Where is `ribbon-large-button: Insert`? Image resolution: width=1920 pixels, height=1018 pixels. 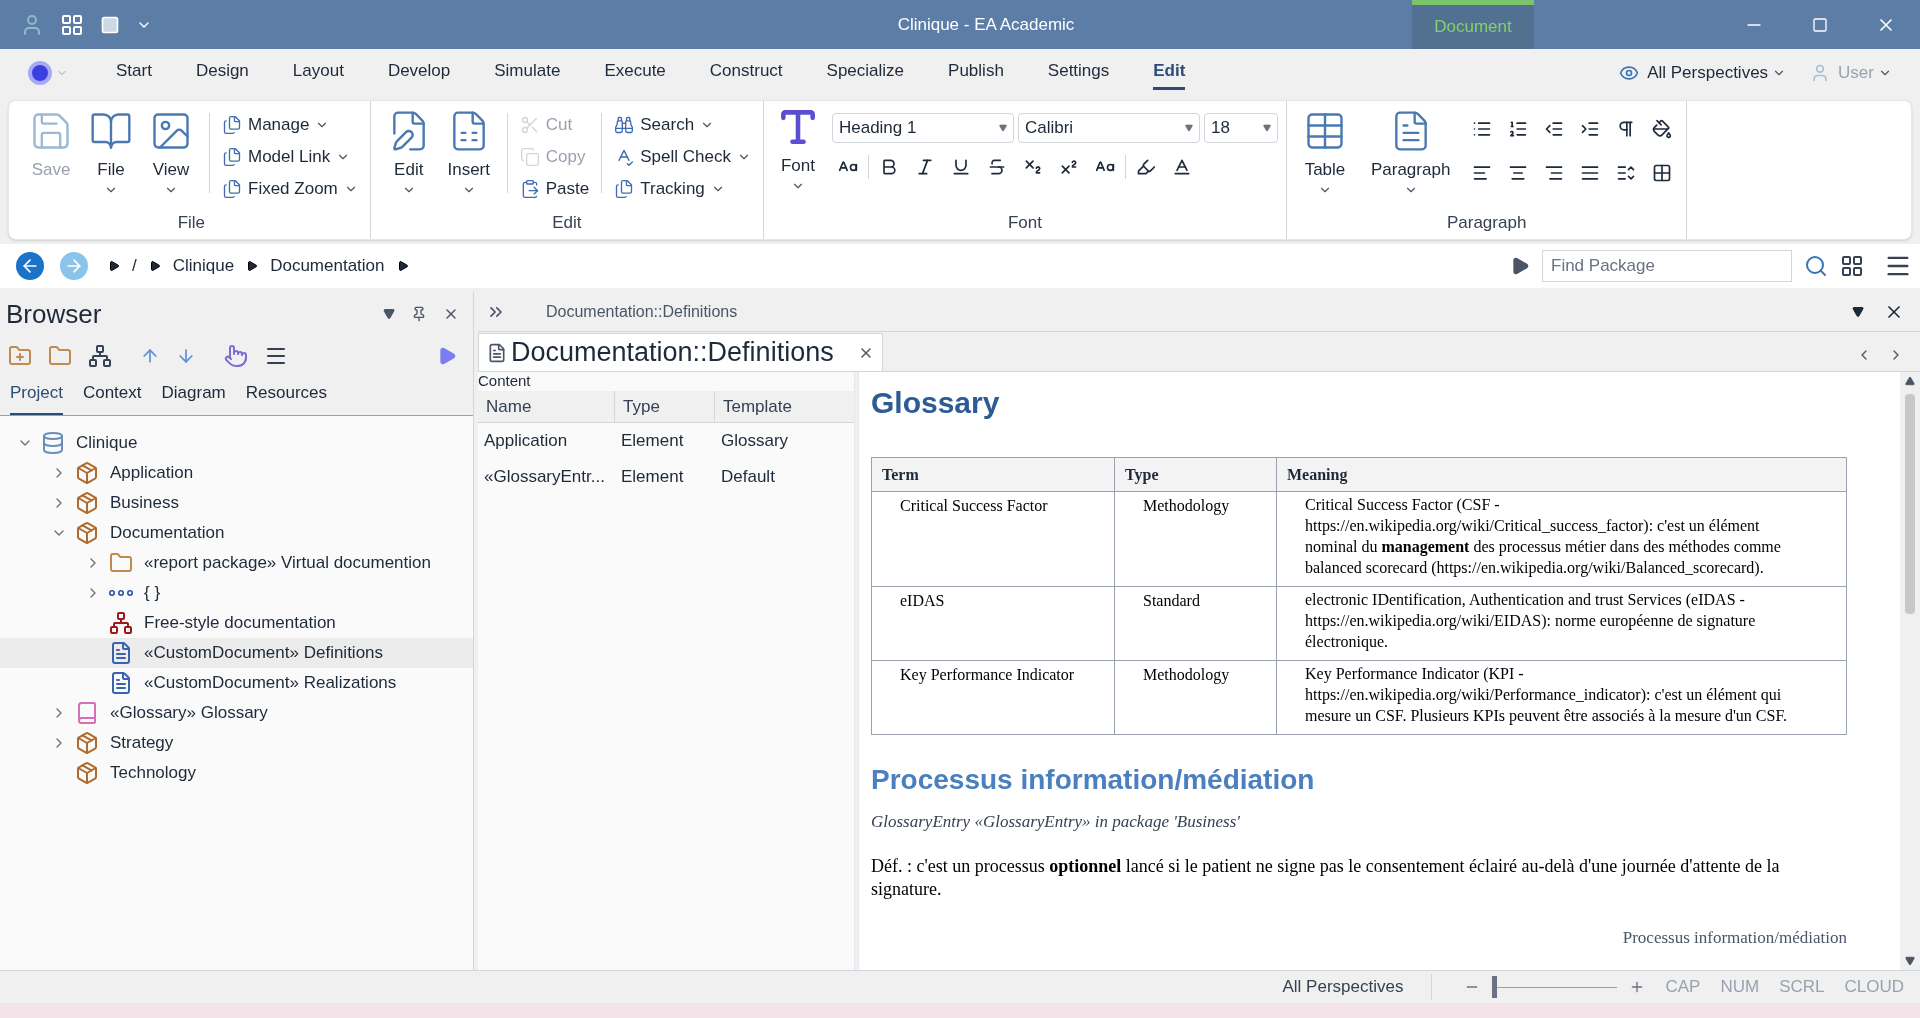
ribbon-large-button: Insert is located at coordinates (468, 153).